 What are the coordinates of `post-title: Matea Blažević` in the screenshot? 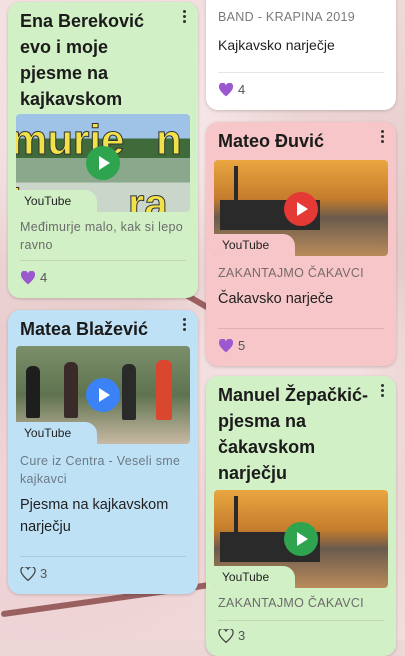 It's located at (84, 329).